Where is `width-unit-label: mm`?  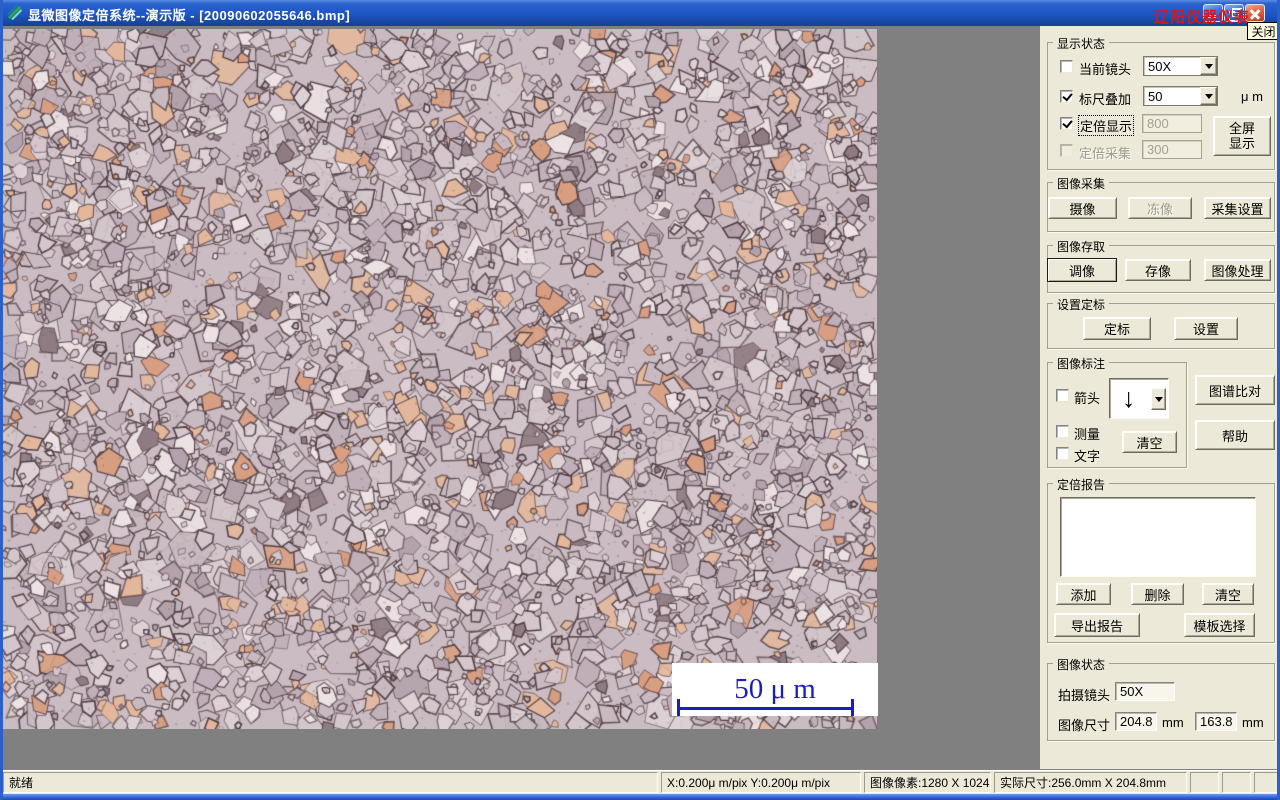
width-unit-label: mm is located at coordinates (1173, 722).